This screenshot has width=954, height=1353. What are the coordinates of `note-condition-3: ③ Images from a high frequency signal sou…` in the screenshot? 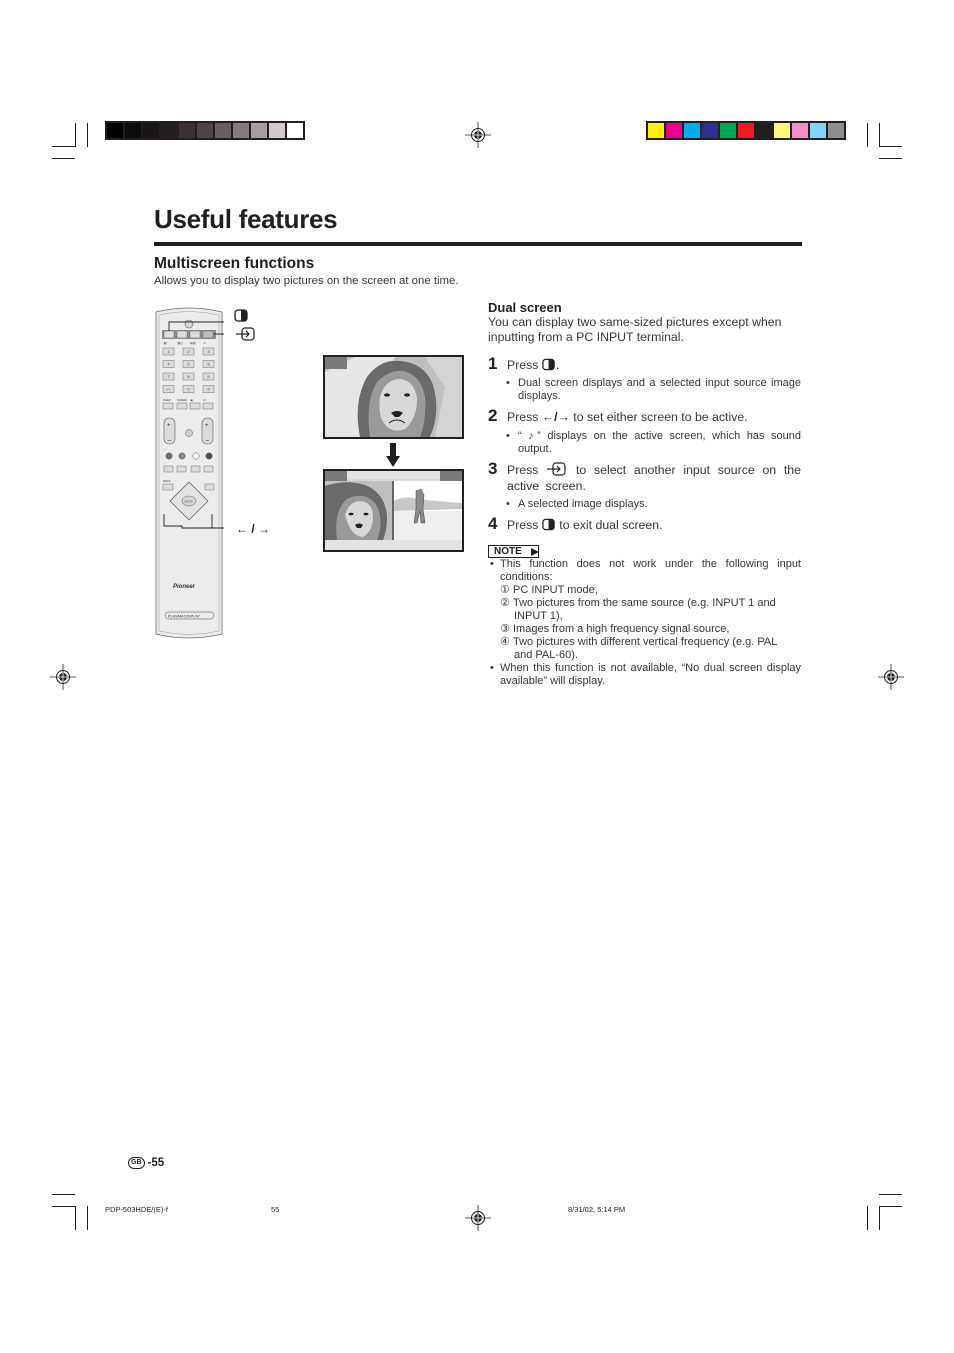 It's located at (615, 629).